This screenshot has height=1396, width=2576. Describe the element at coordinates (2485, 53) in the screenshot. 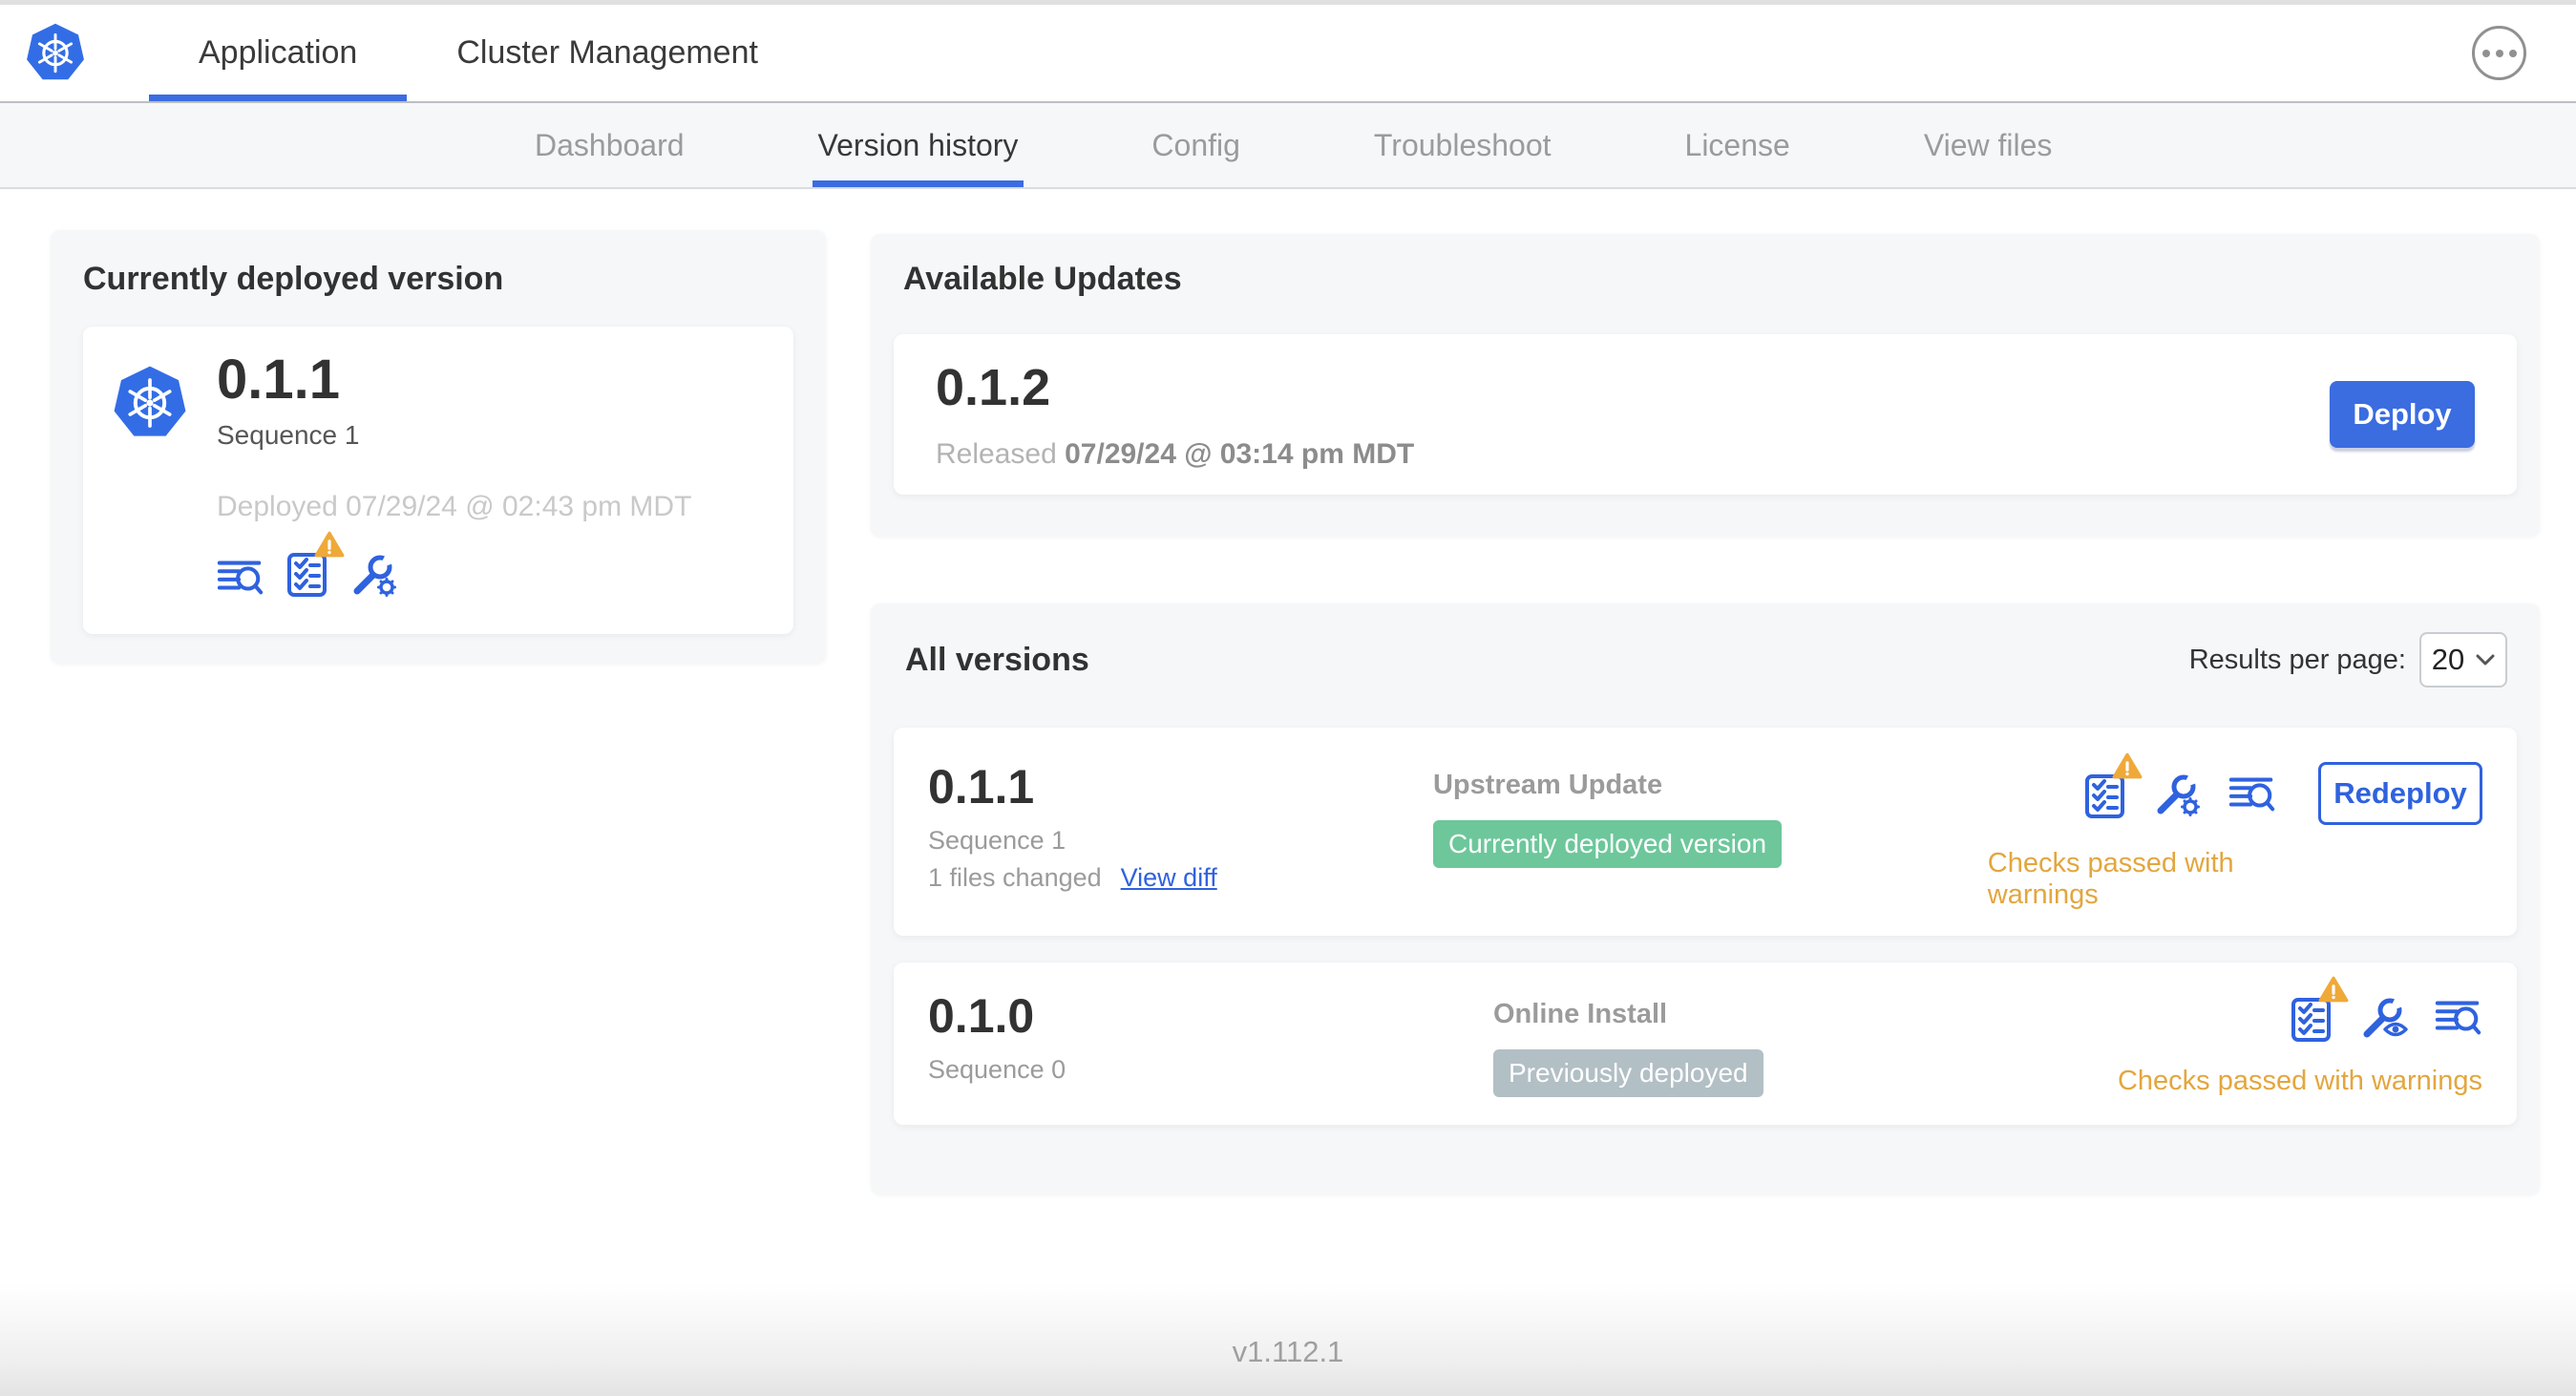

I see `ellipsis-icon` at that location.